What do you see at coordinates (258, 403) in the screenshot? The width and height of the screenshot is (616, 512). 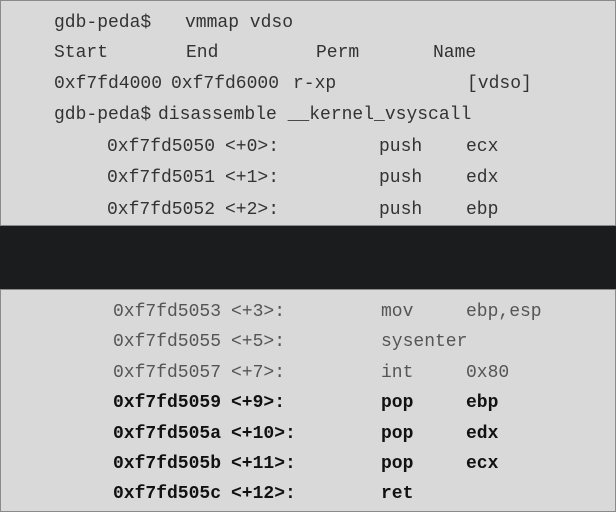 I see `offset: <+9>:` at bounding box center [258, 403].